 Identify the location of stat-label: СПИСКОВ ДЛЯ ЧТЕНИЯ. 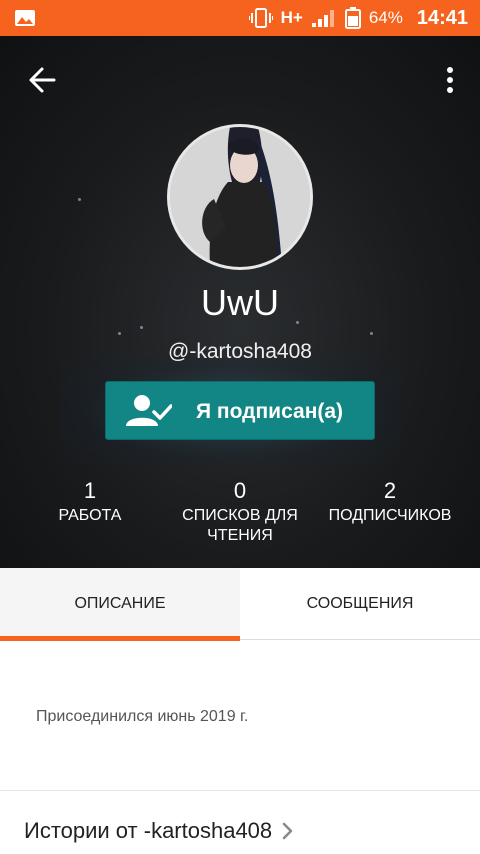
(240, 525).